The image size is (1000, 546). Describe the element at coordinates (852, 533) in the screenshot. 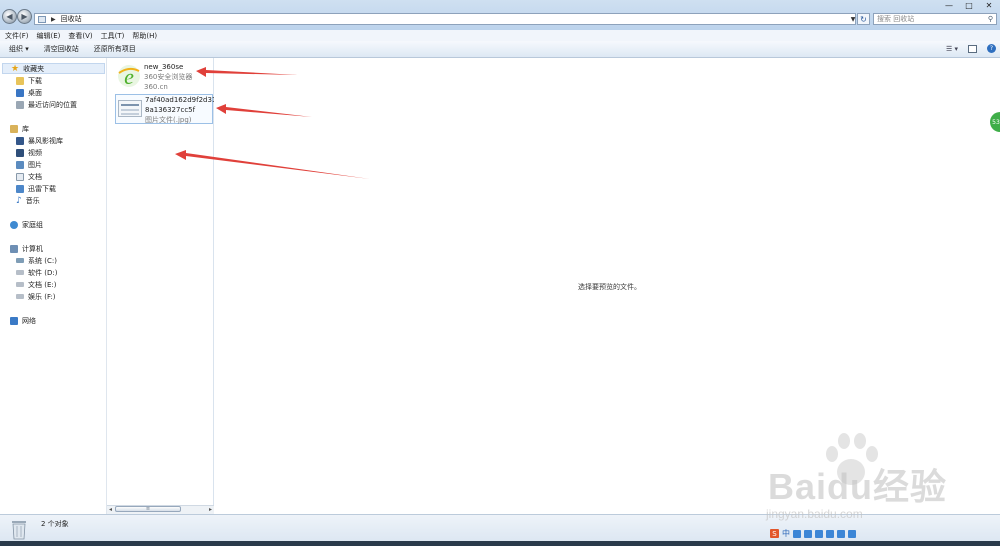

I see `tools-icon` at that location.